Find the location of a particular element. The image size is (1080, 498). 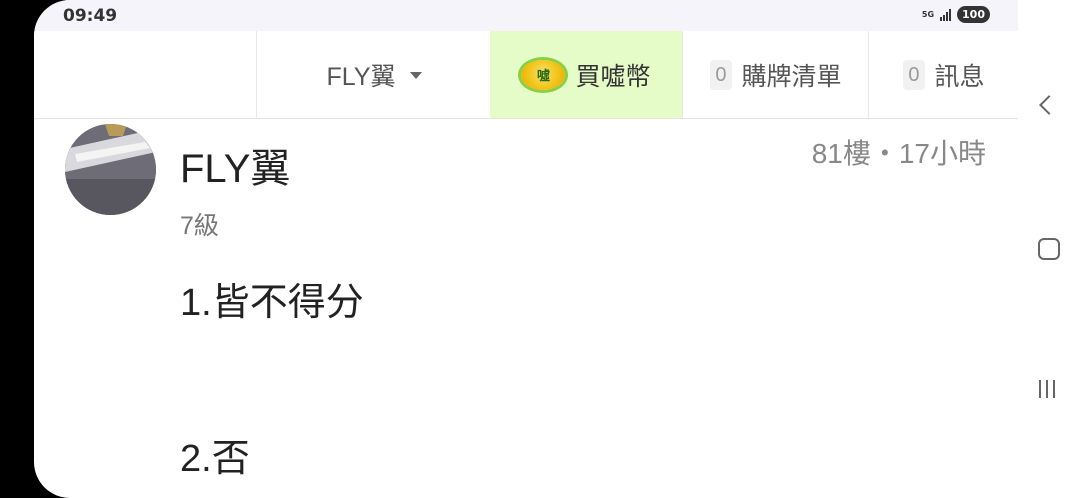

messages-button: 0 訊息 is located at coordinates (943, 74).